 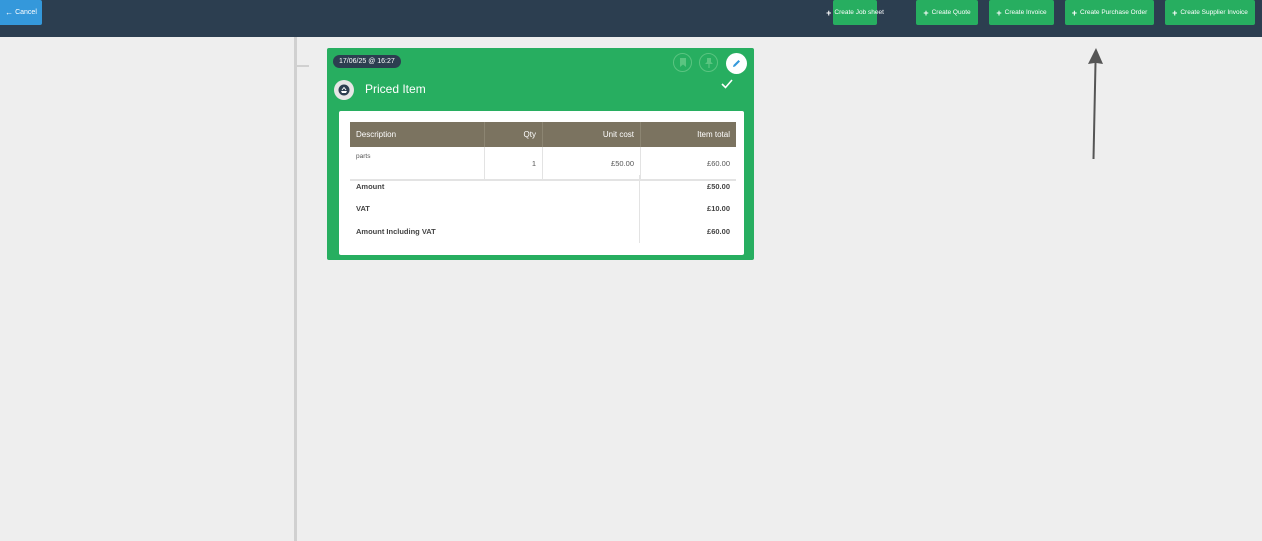 What do you see at coordinates (1214, 12) in the screenshot?
I see `create-supplier-invoice-label: Create Supplier Invoice` at bounding box center [1214, 12].